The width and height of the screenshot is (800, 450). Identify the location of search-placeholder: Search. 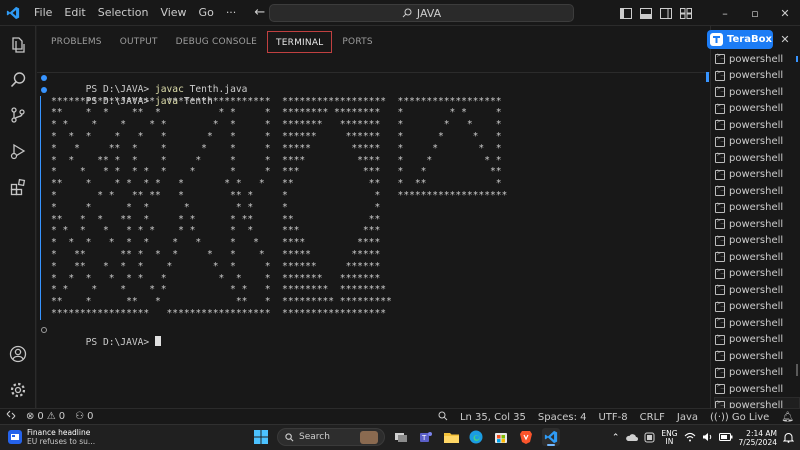
(314, 437).